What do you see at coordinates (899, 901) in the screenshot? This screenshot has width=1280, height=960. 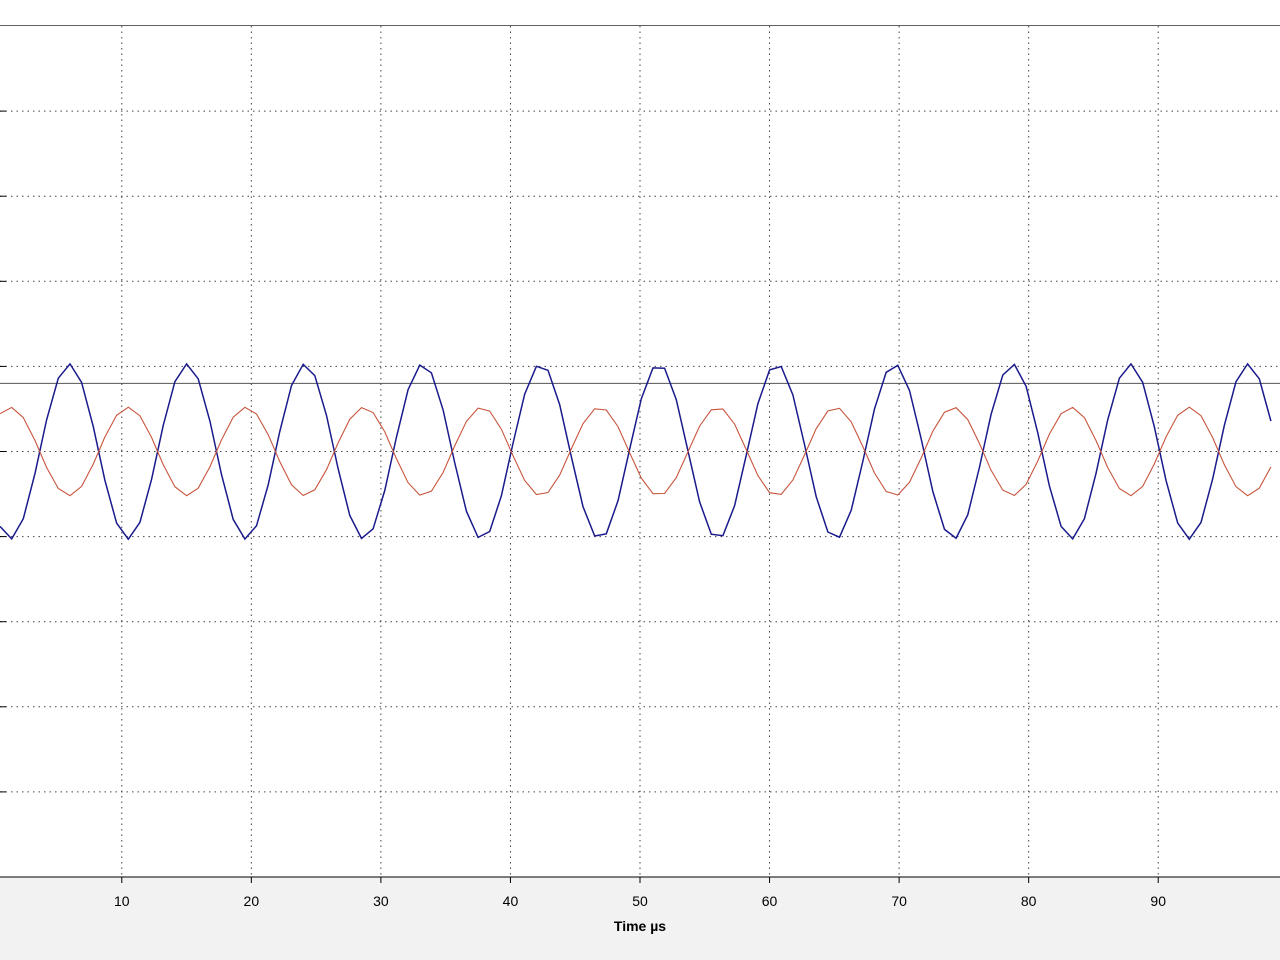 I see `x-tick-label: 70` at bounding box center [899, 901].